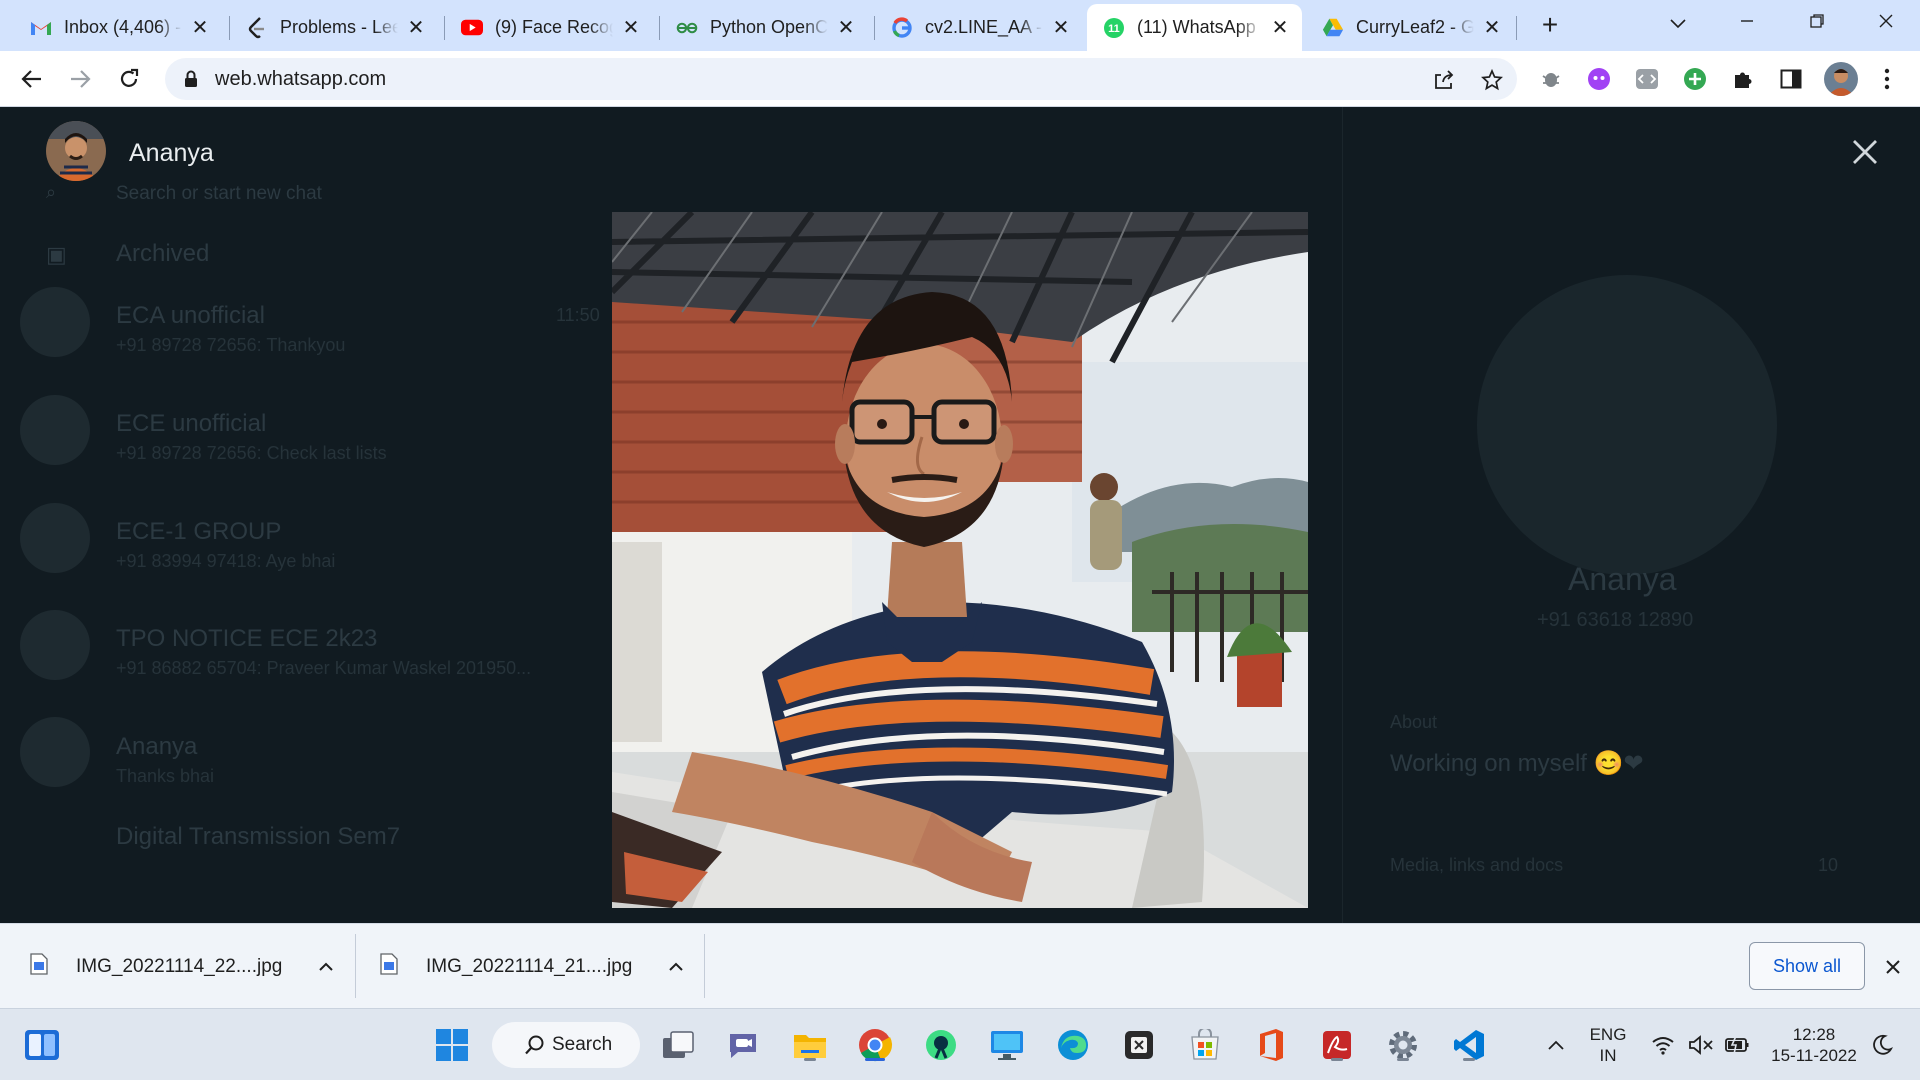 This screenshot has width=1920, height=1080. What do you see at coordinates (960, 153) in the screenshot?
I see `media-viewer-header: Ananya` at bounding box center [960, 153].